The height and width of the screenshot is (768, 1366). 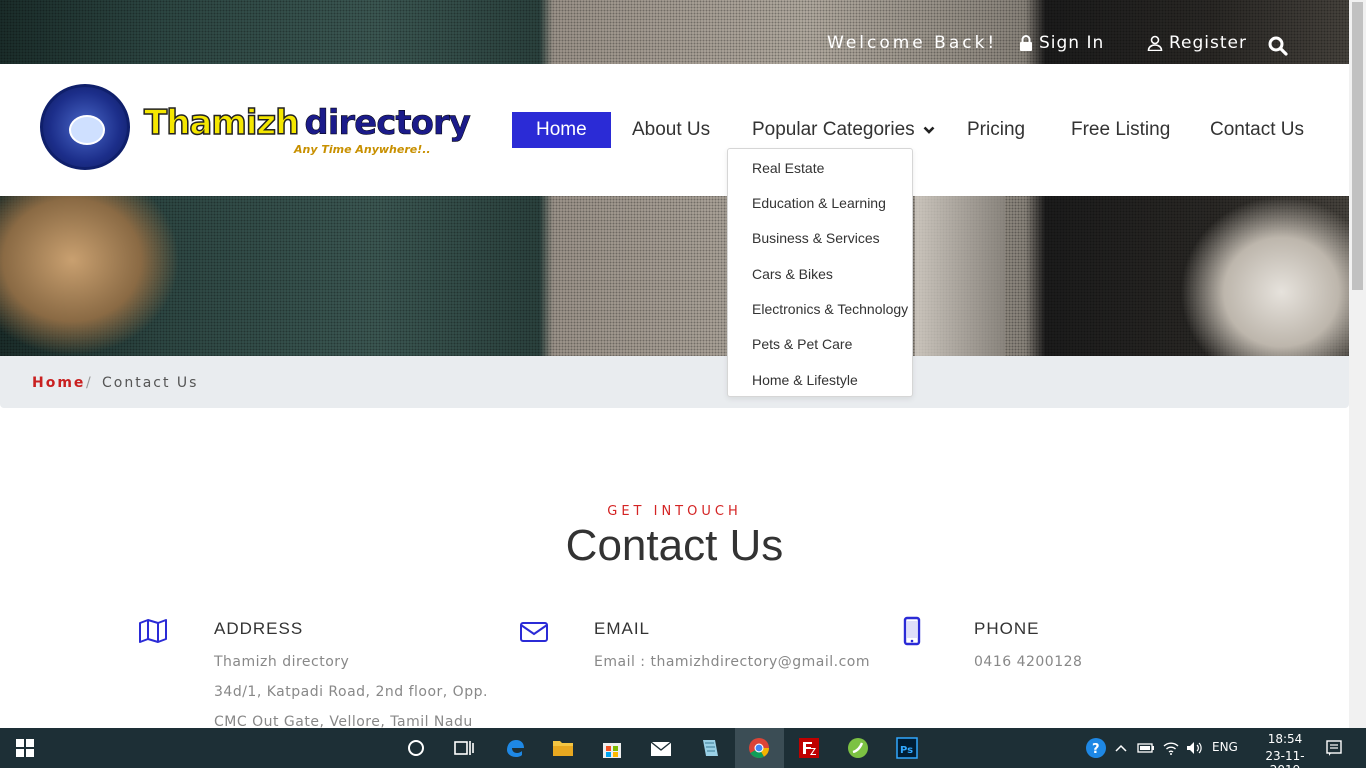 What do you see at coordinates (25, 748) in the screenshot?
I see `windows-start-icon` at bounding box center [25, 748].